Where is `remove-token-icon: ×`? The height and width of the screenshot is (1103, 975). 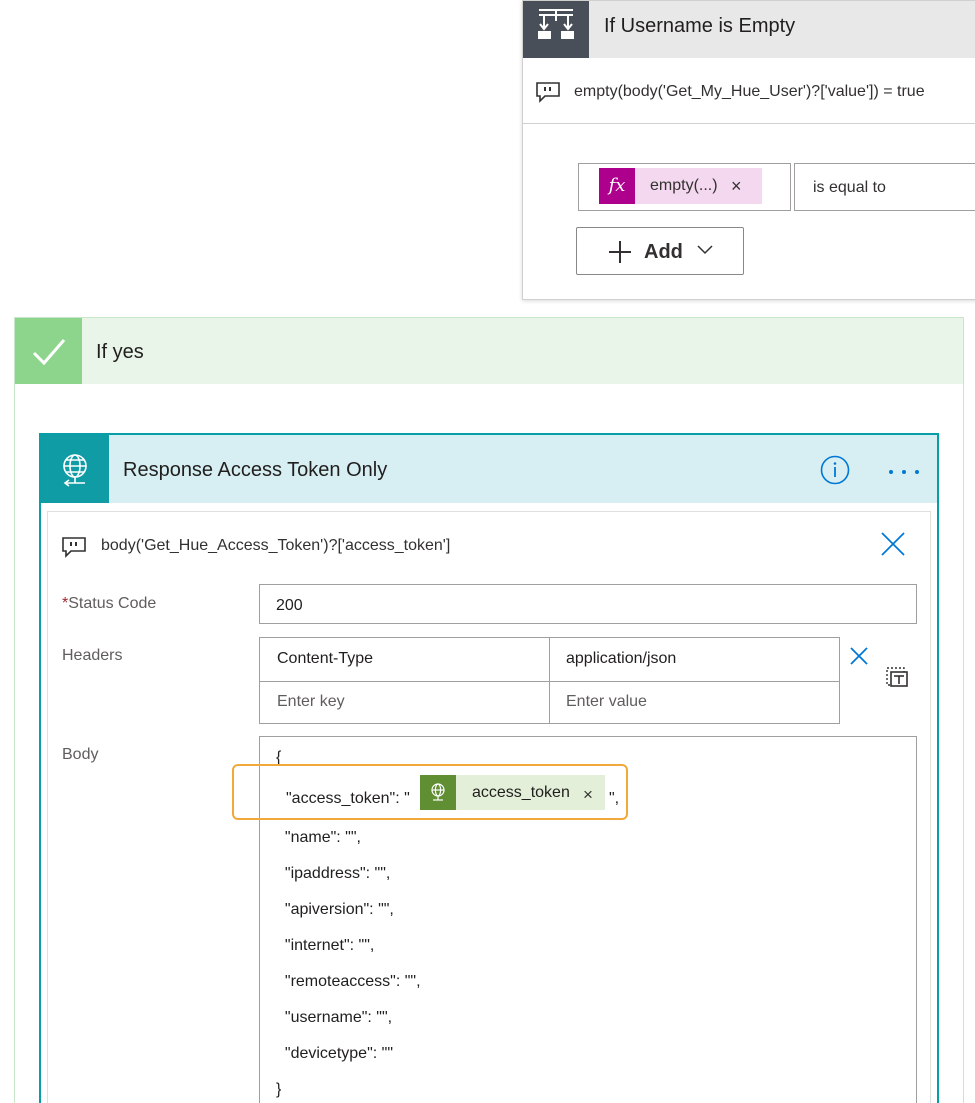
remove-token-icon: × is located at coordinates (736, 186).